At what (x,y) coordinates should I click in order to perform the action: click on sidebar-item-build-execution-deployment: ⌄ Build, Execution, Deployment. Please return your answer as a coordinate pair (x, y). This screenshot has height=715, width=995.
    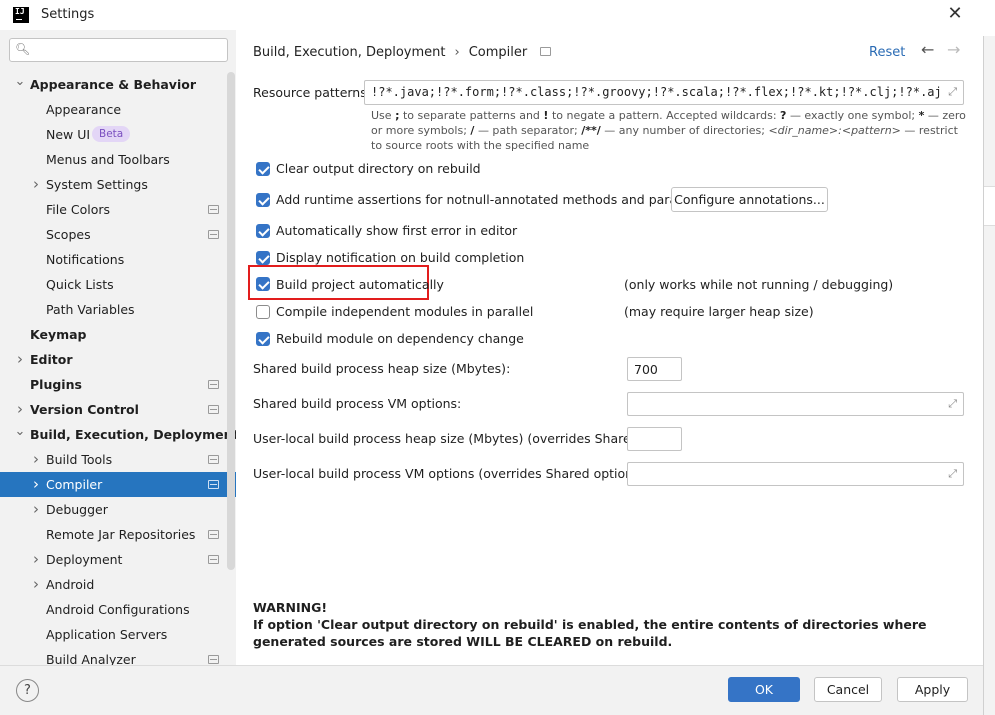
    Looking at the image, I should click on (118, 434).